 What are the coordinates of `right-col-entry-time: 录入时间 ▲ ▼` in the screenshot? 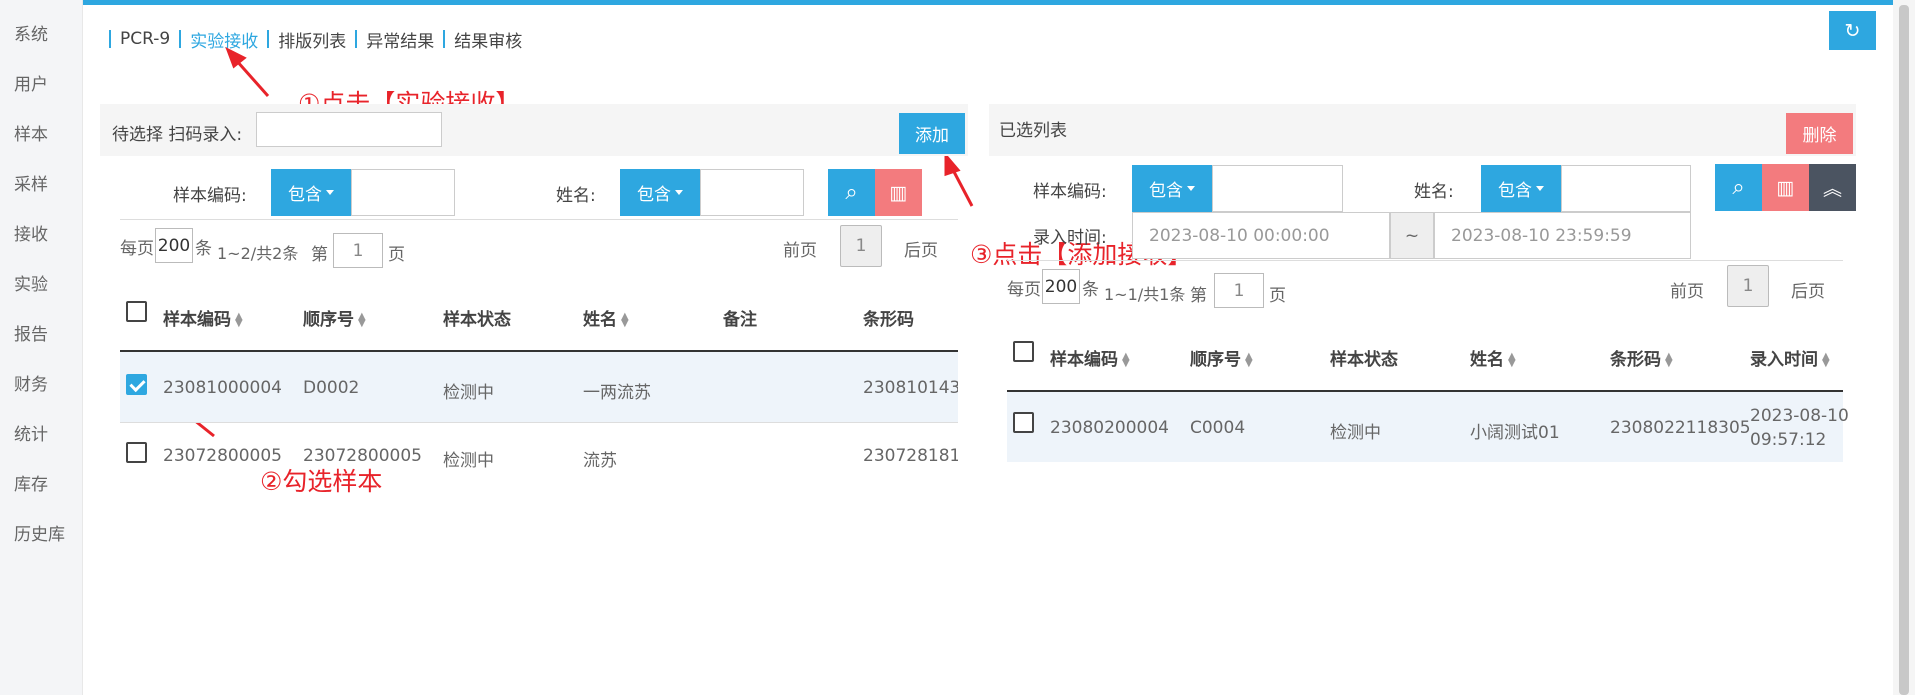 It's located at (1790, 357).